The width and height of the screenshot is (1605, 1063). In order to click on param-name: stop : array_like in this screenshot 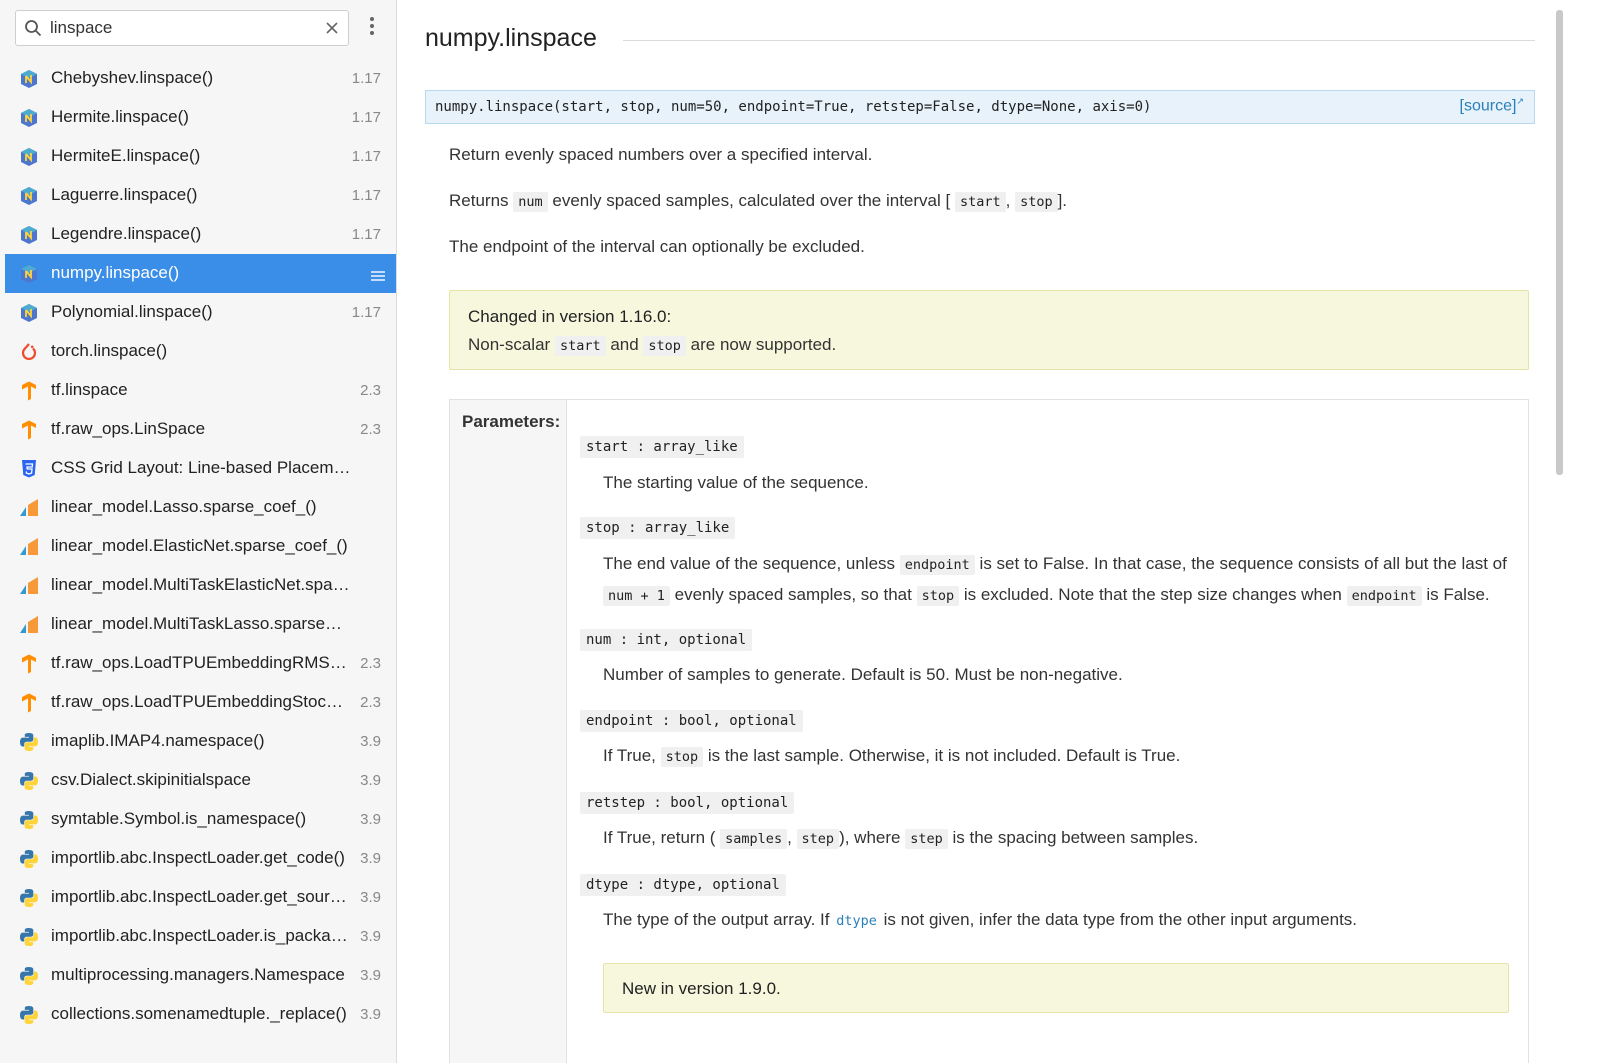, I will do `click(658, 528)`.